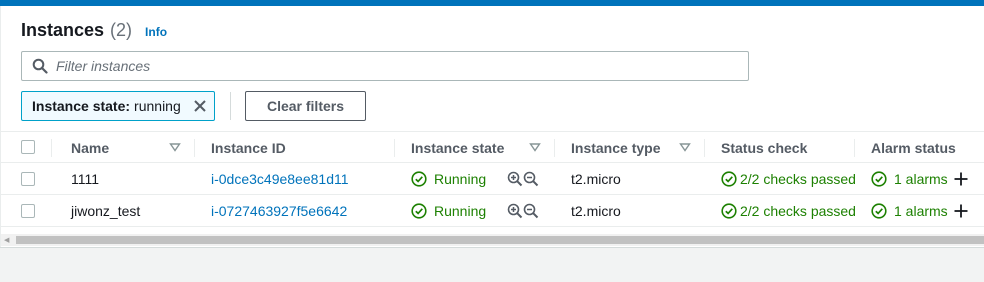  What do you see at coordinates (913, 148) in the screenshot?
I see `column-header-alarm-status: Alarm status` at bounding box center [913, 148].